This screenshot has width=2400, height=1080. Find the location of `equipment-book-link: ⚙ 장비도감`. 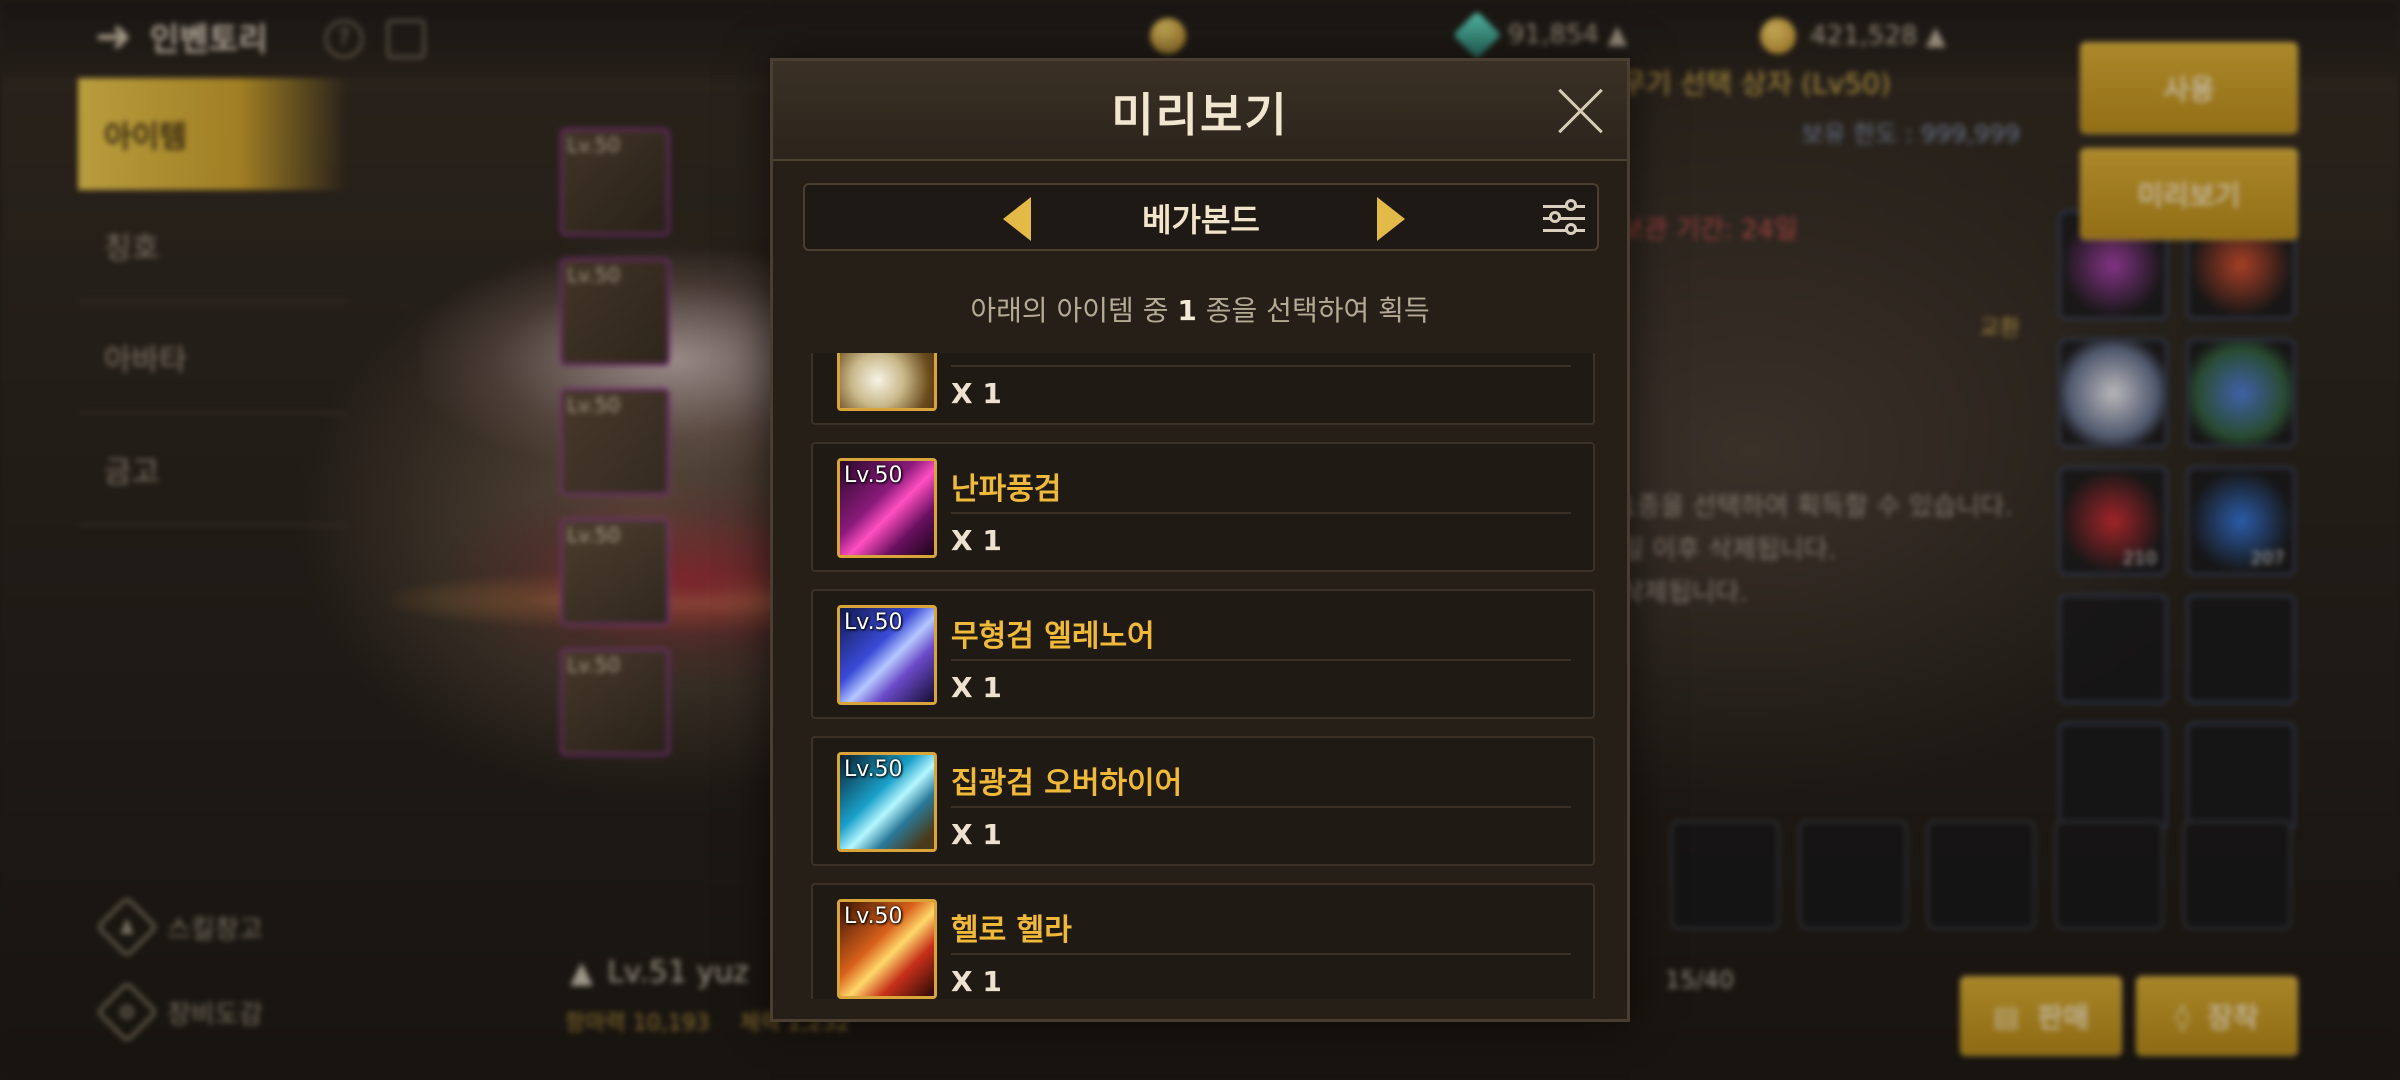

equipment-book-link: ⚙ 장비도감 is located at coordinates (179, 1012).